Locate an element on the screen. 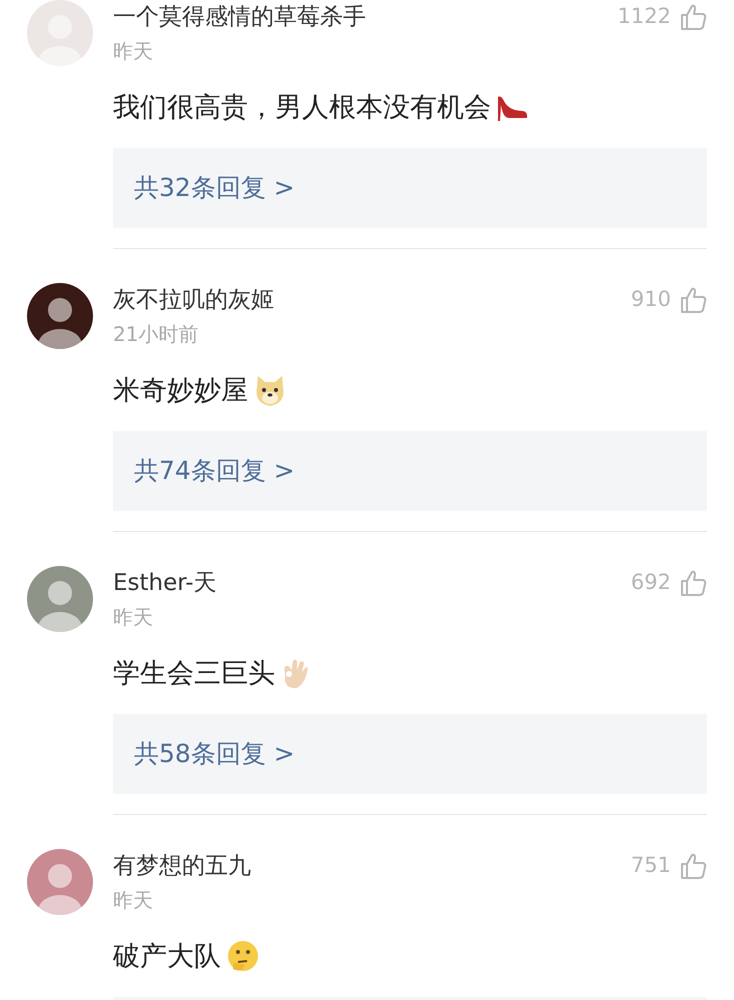  like-count: 910 is located at coordinates (650, 300).